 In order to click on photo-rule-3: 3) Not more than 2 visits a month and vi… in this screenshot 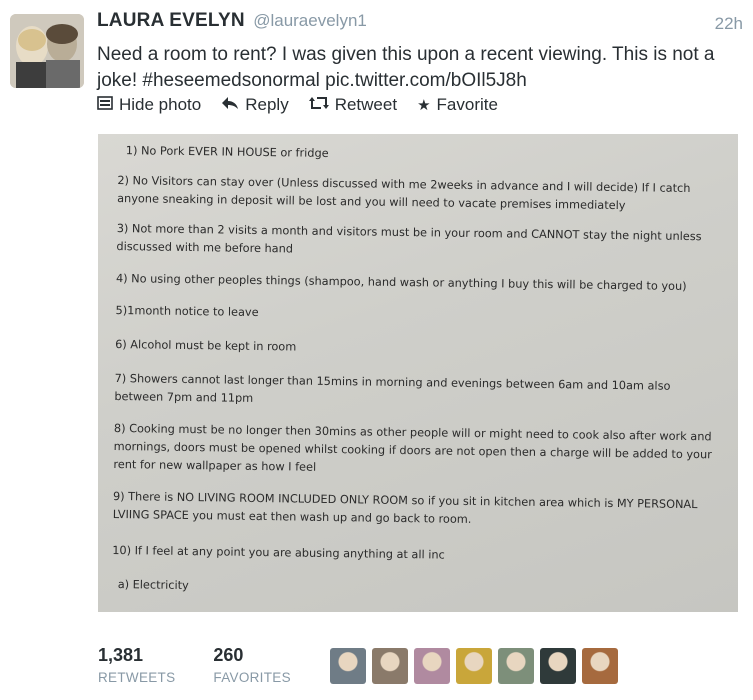, I will do `click(409, 238)`.